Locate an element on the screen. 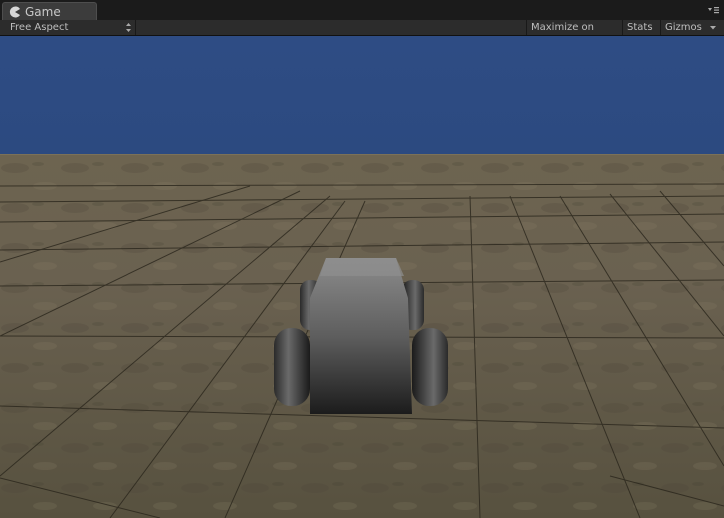 Image resolution: width=724 pixels, height=518 pixels. aspect-dropdown: Free Aspect is located at coordinates (68, 27).